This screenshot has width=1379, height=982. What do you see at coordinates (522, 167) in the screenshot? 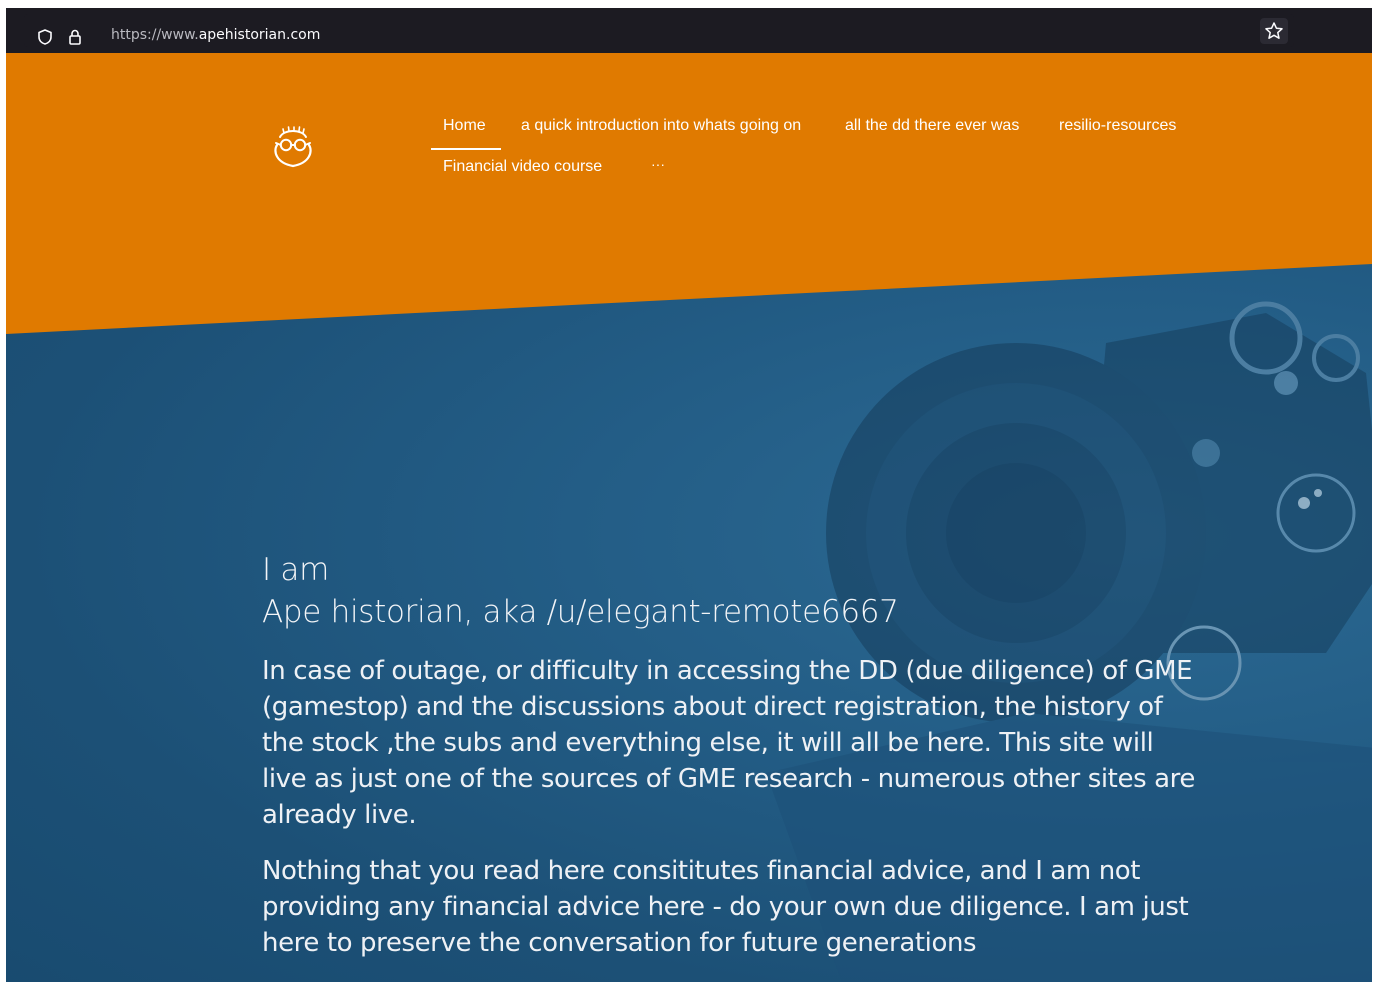
I see `nav-item-financial-video-course: Financial video course` at bounding box center [522, 167].